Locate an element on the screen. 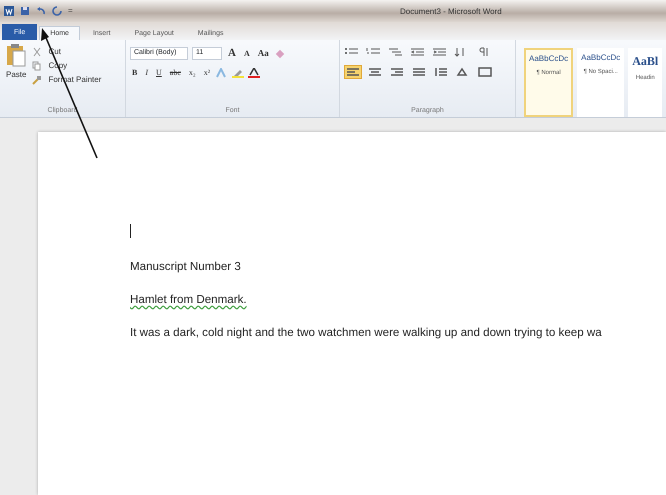  format-button: x₂ is located at coordinates (192, 73).